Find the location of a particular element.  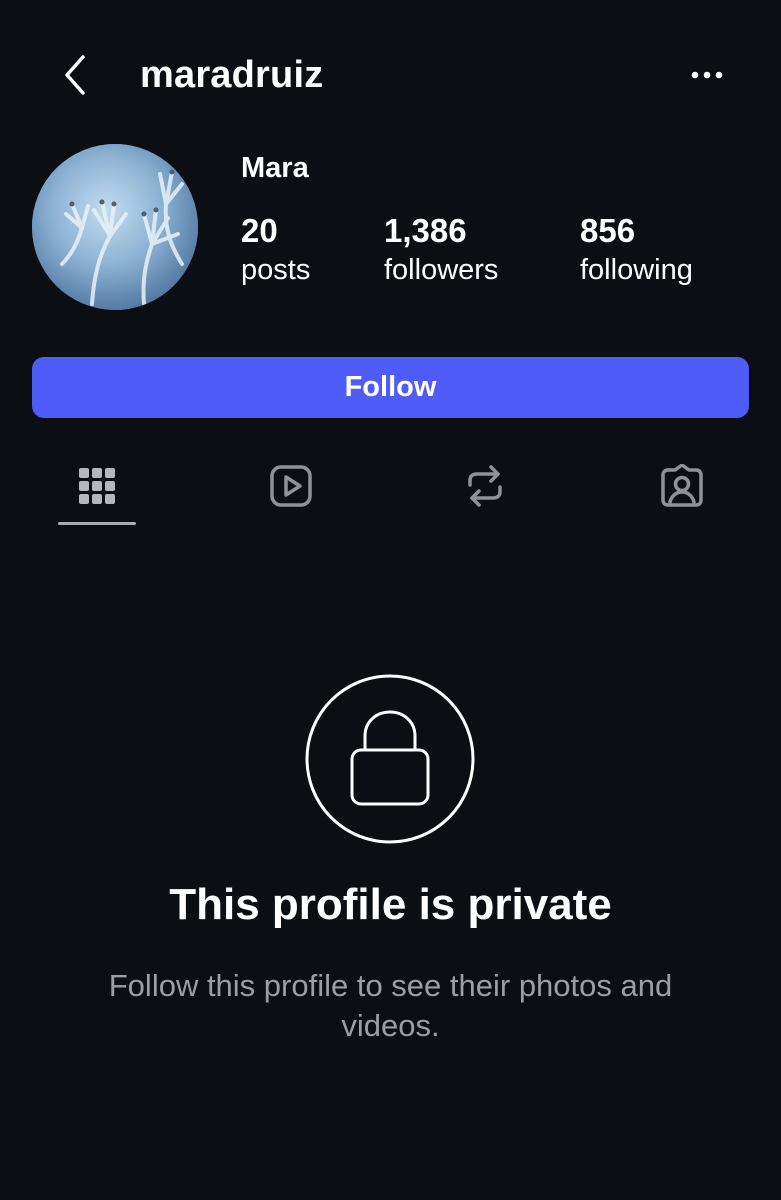

reels-icon is located at coordinates (291, 486).